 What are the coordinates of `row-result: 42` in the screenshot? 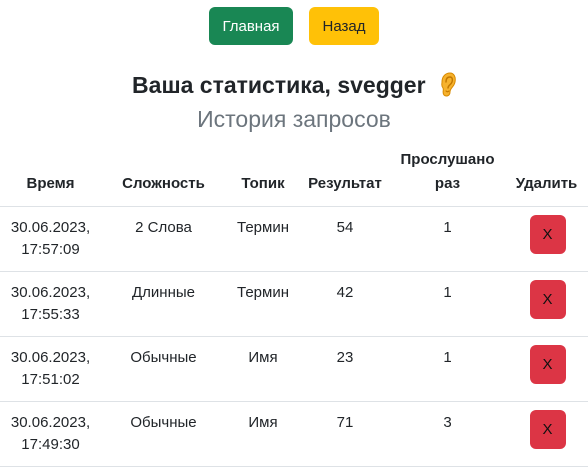 It's located at (345, 304).